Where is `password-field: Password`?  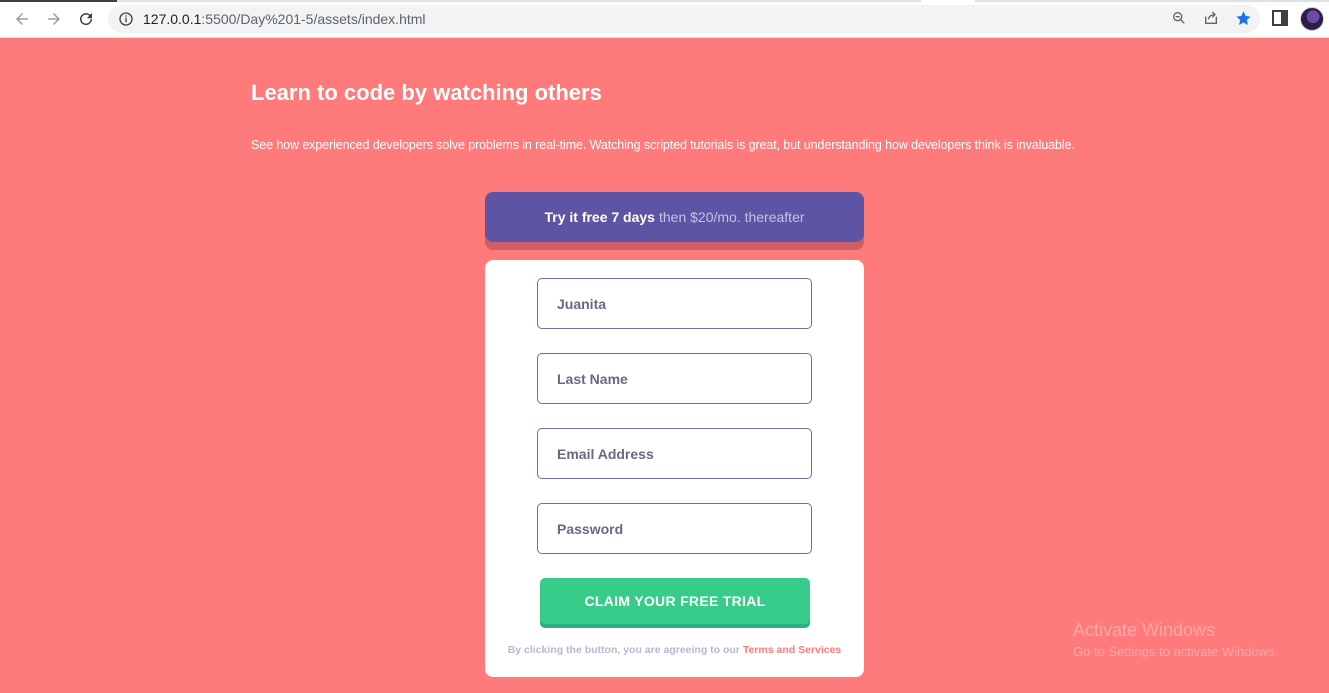
password-field: Password is located at coordinates (674, 528).